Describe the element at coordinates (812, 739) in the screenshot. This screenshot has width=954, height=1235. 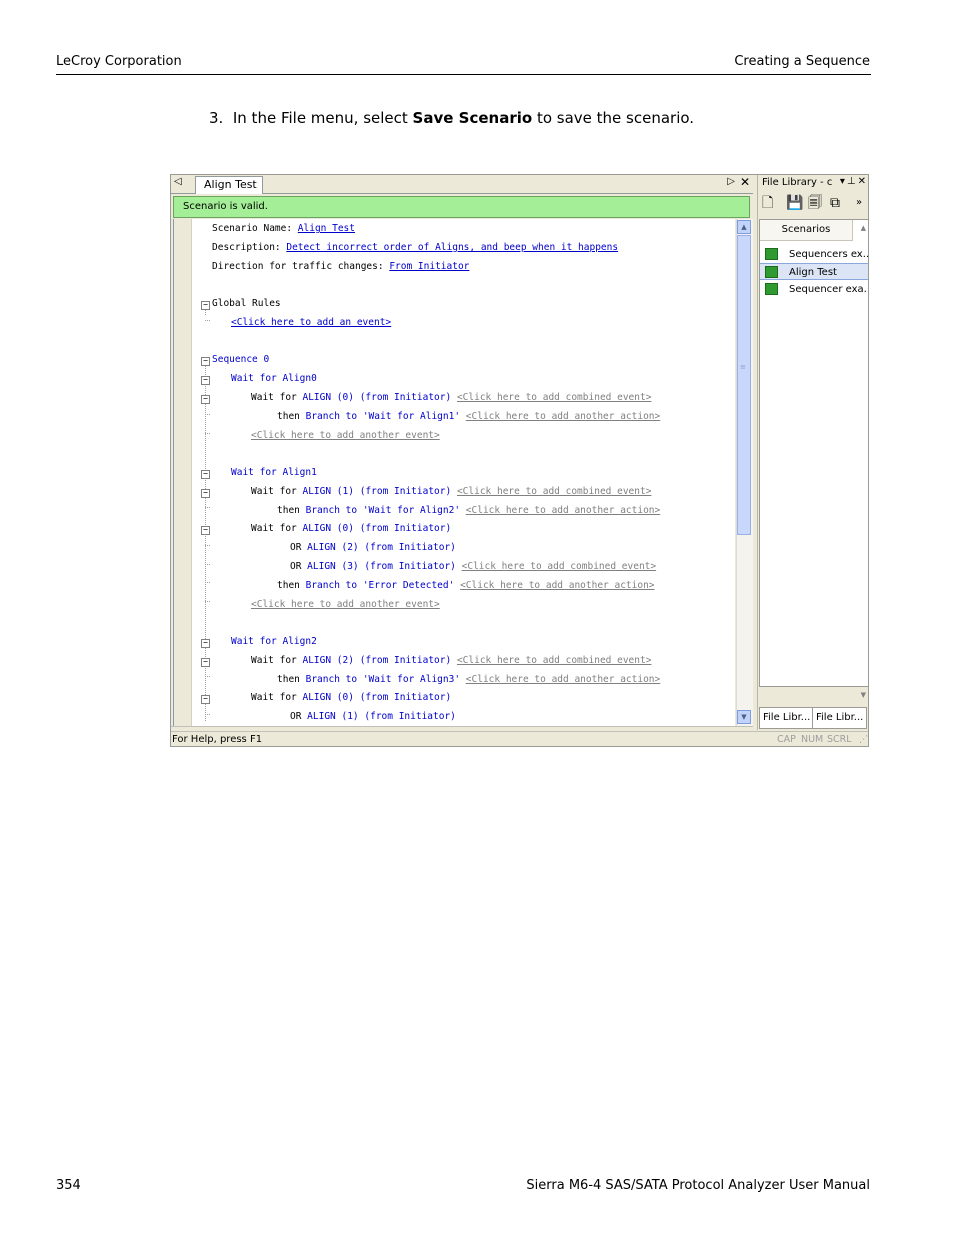
I see `num-indicator: NUM` at that location.